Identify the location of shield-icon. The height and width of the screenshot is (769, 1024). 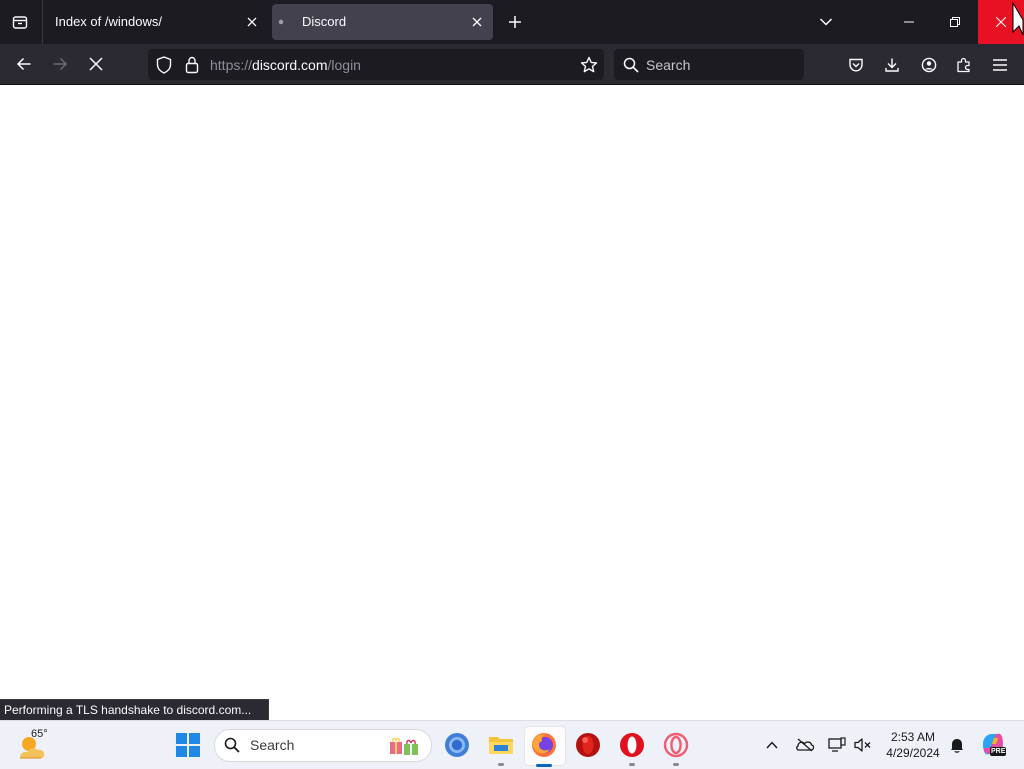
(164, 65).